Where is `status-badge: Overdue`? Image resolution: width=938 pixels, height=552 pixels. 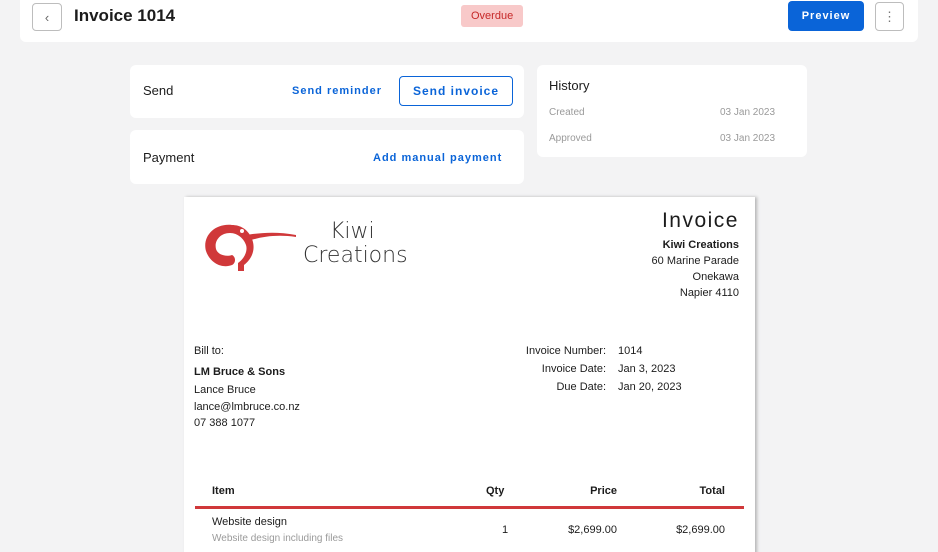 status-badge: Overdue is located at coordinates (492, 16).